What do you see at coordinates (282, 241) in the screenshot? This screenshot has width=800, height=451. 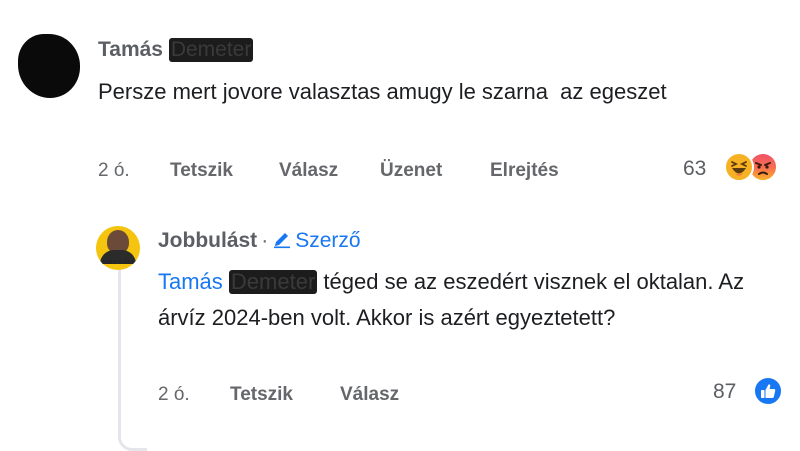 I see `pencil-icon` at bounding box center [282, 241].